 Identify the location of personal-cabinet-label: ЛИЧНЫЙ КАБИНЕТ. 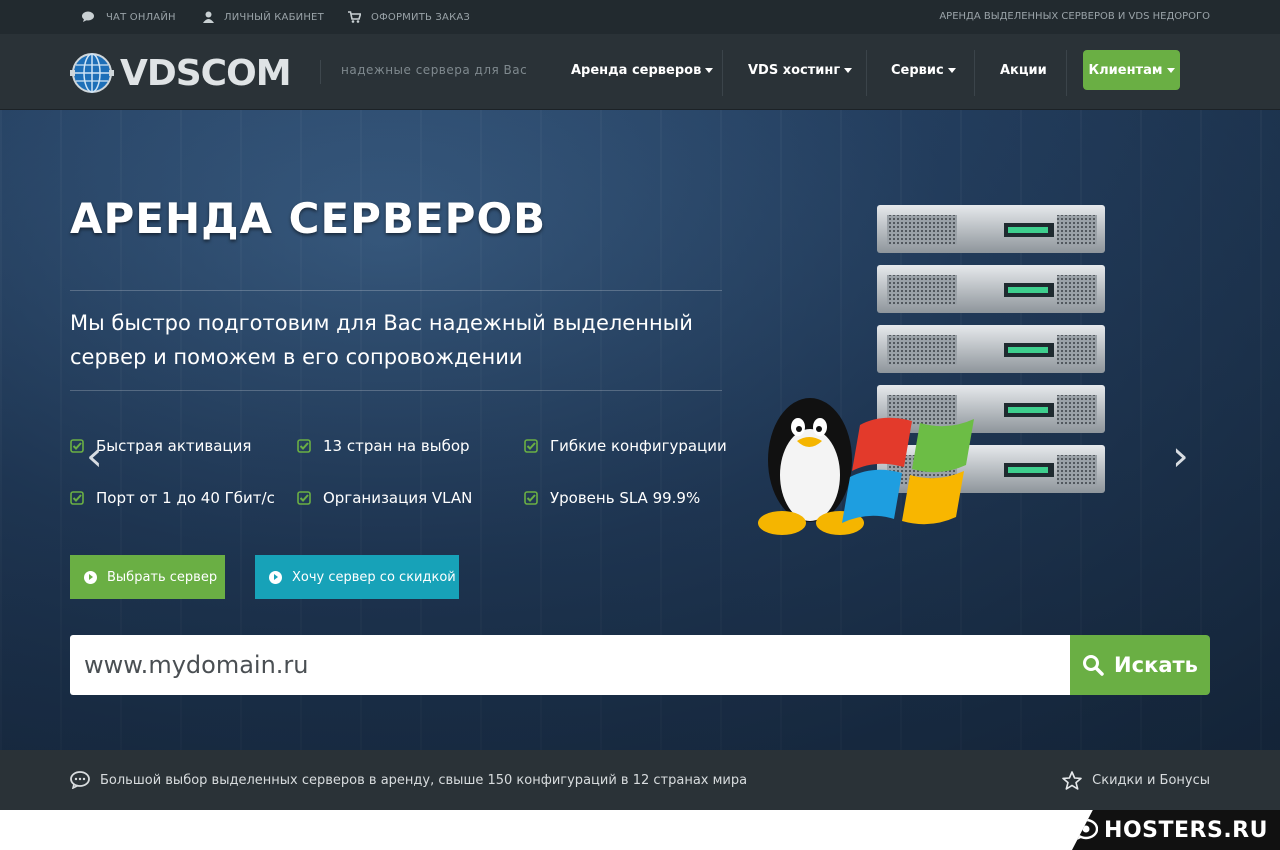
(274, 17).